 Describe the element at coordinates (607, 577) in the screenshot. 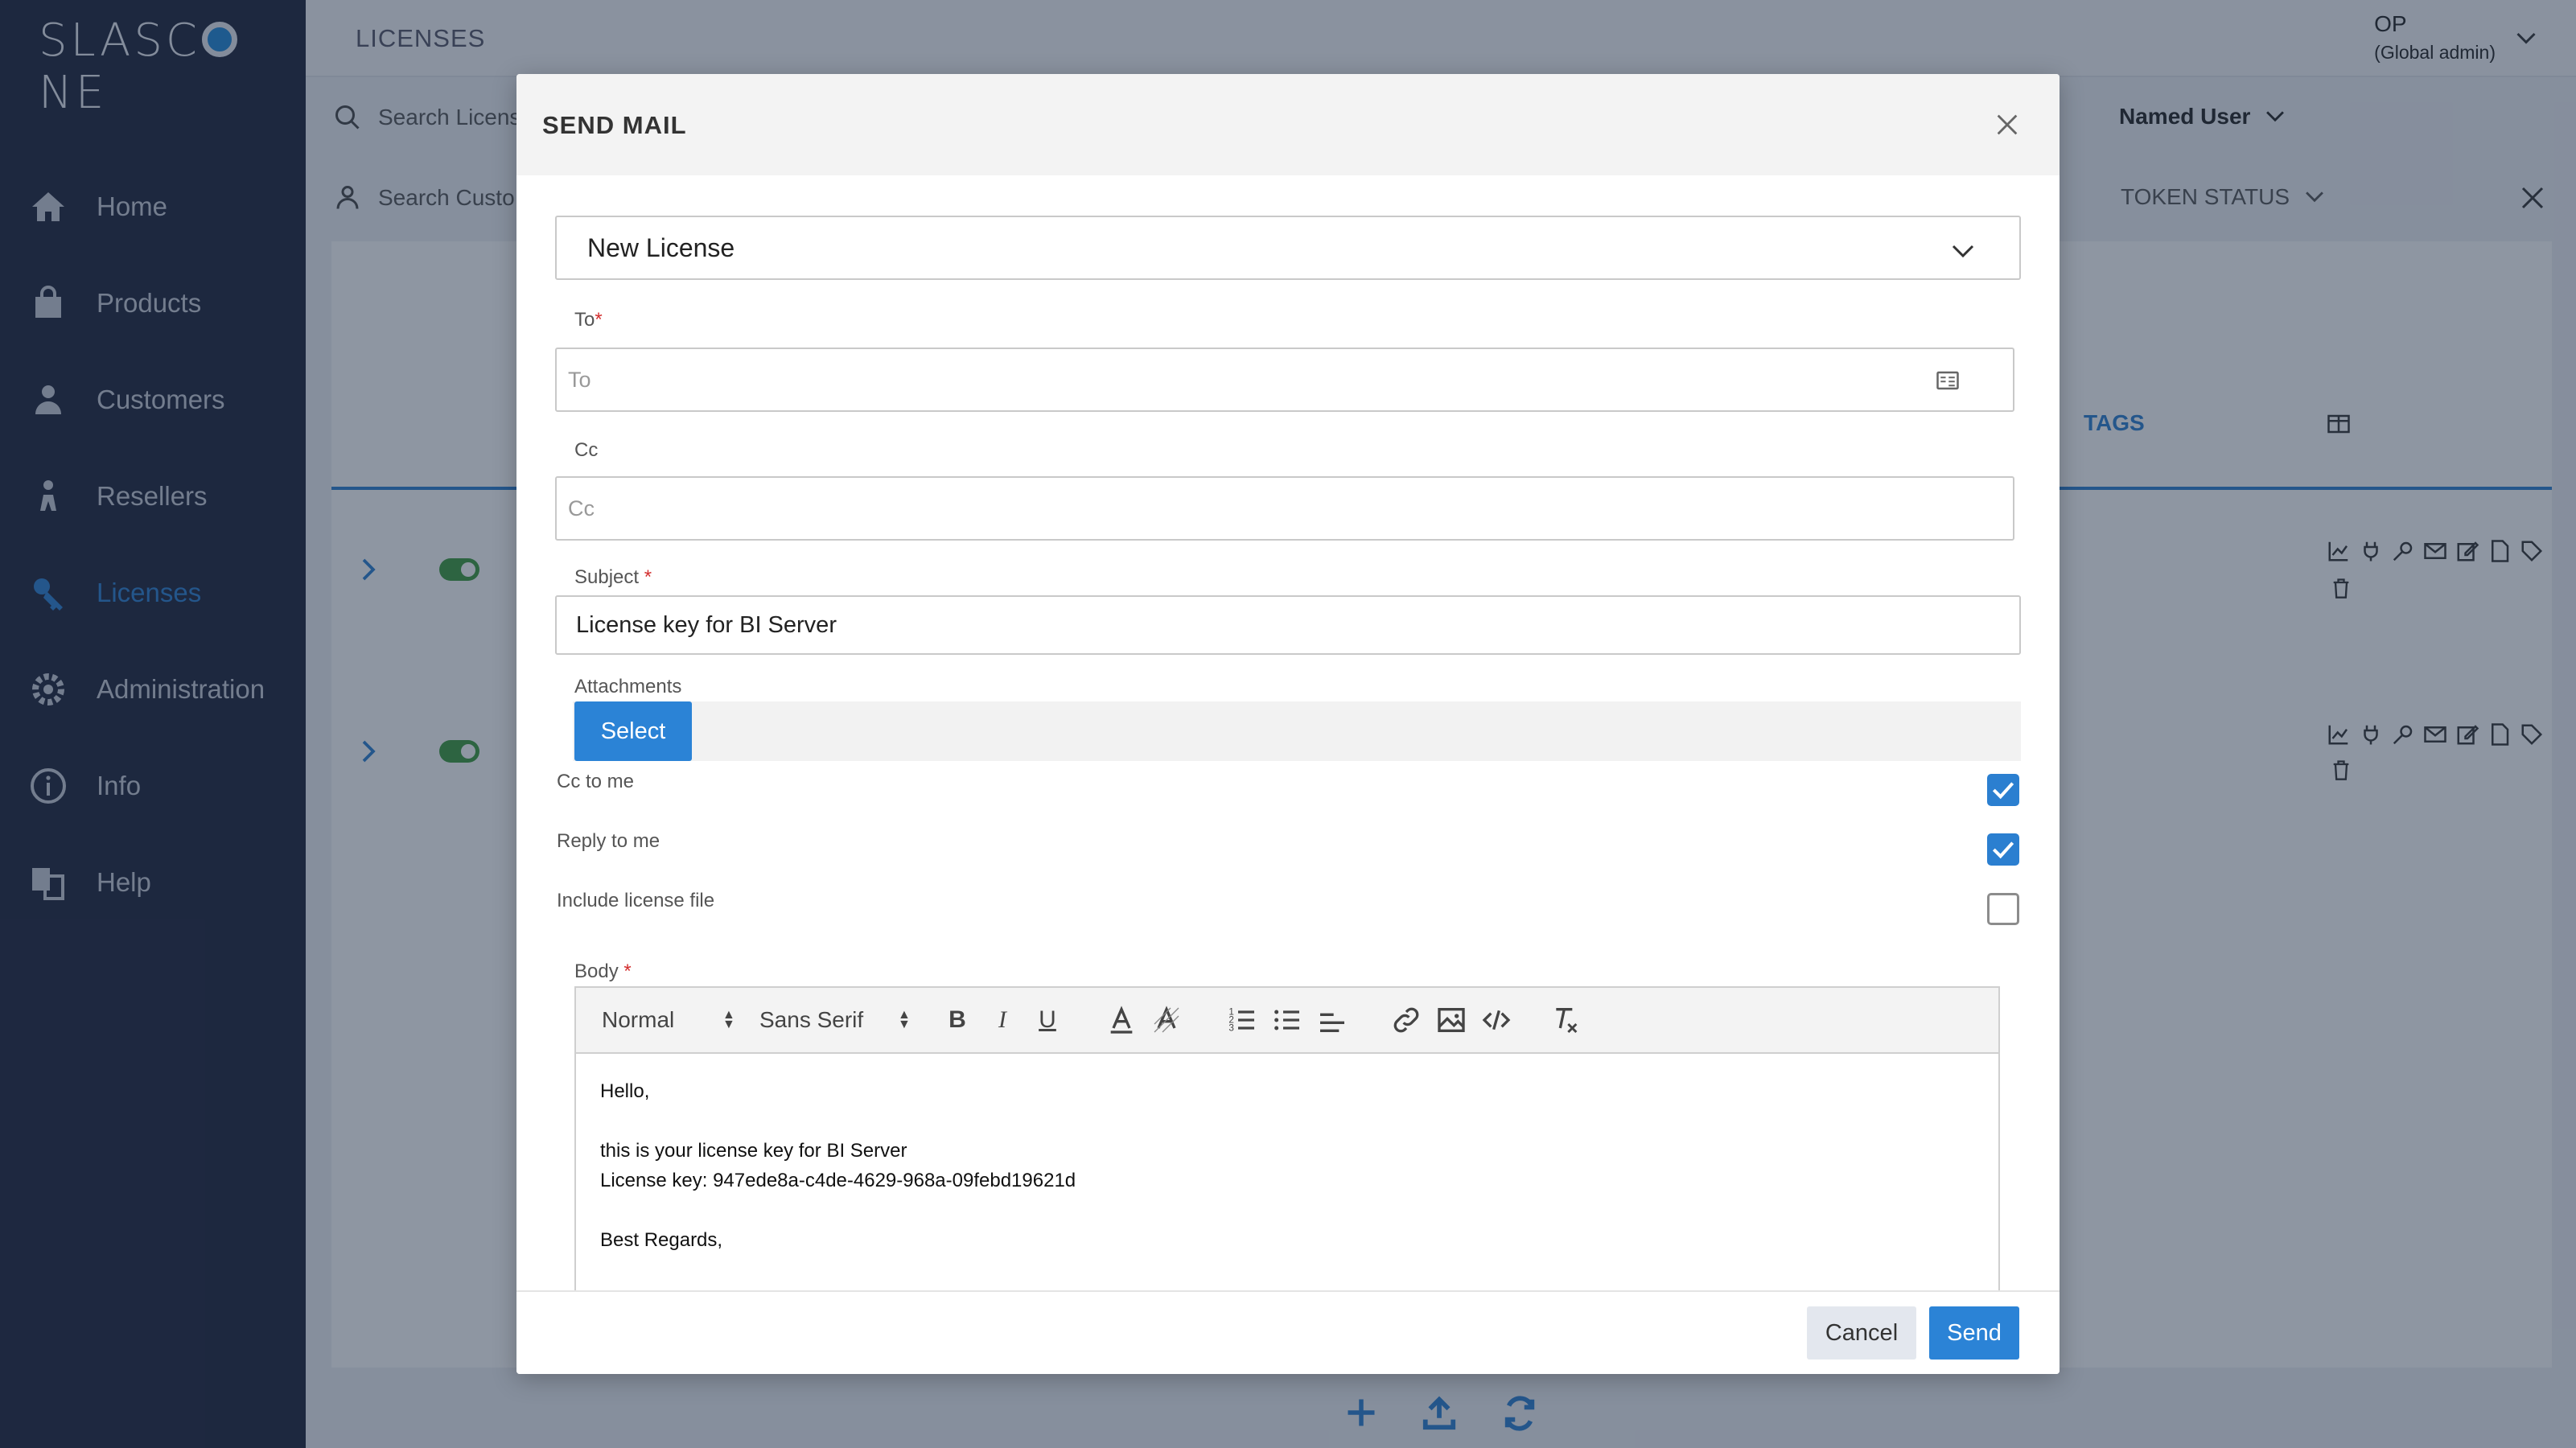

I see `subject-label-text: Subject` at that location.